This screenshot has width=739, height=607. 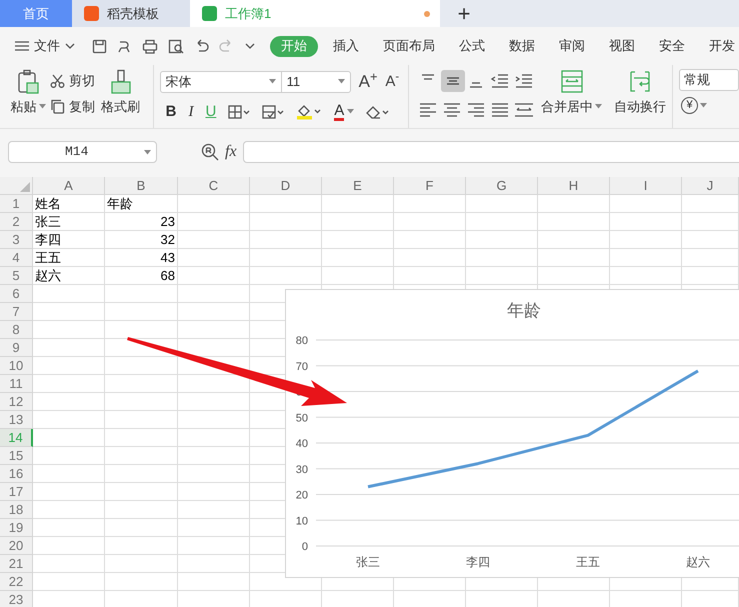 What do you see at coordinates (524, 110) in the screenshot?
I see `distribute-icon` at bounding box center [524, 110].